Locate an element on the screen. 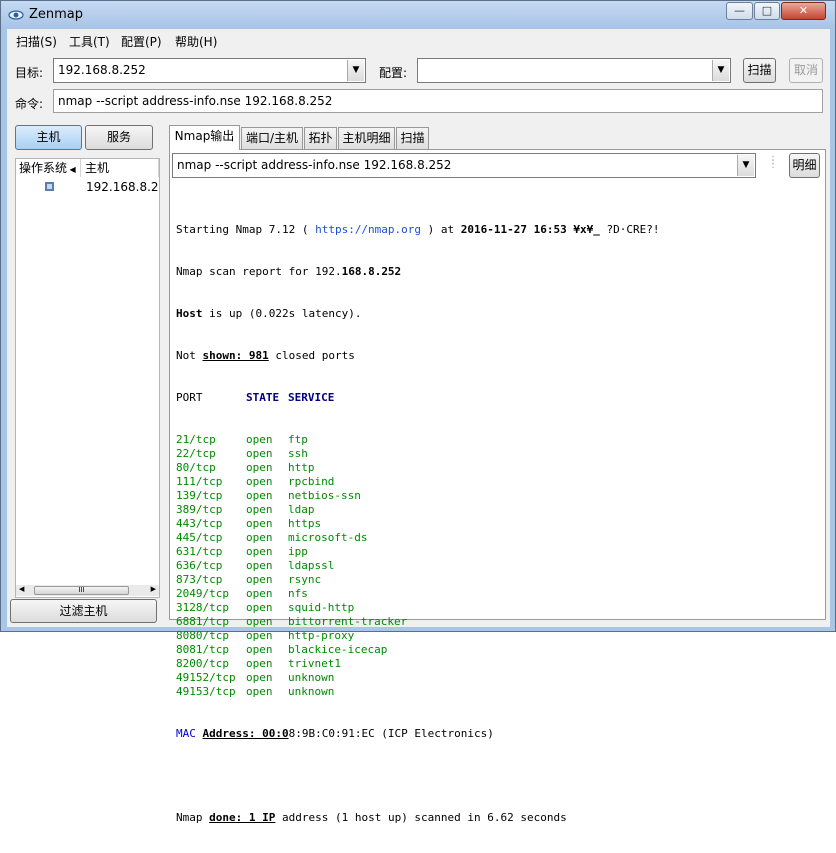 This screenshot has width=836, height=853. menu-tools: 工具(T) is located at coordinates (89, 41).